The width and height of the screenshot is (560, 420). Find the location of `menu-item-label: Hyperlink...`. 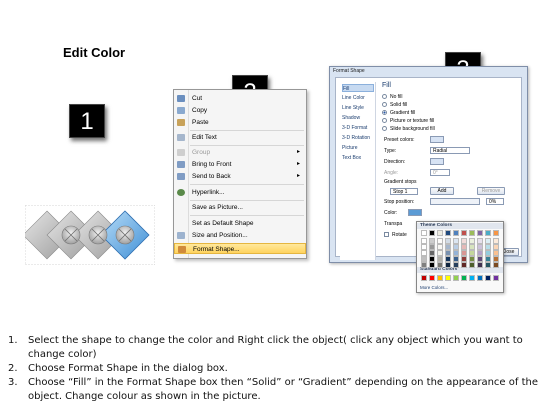

menu-item-label: Hyperlink... is located at coordinates (208, 192).